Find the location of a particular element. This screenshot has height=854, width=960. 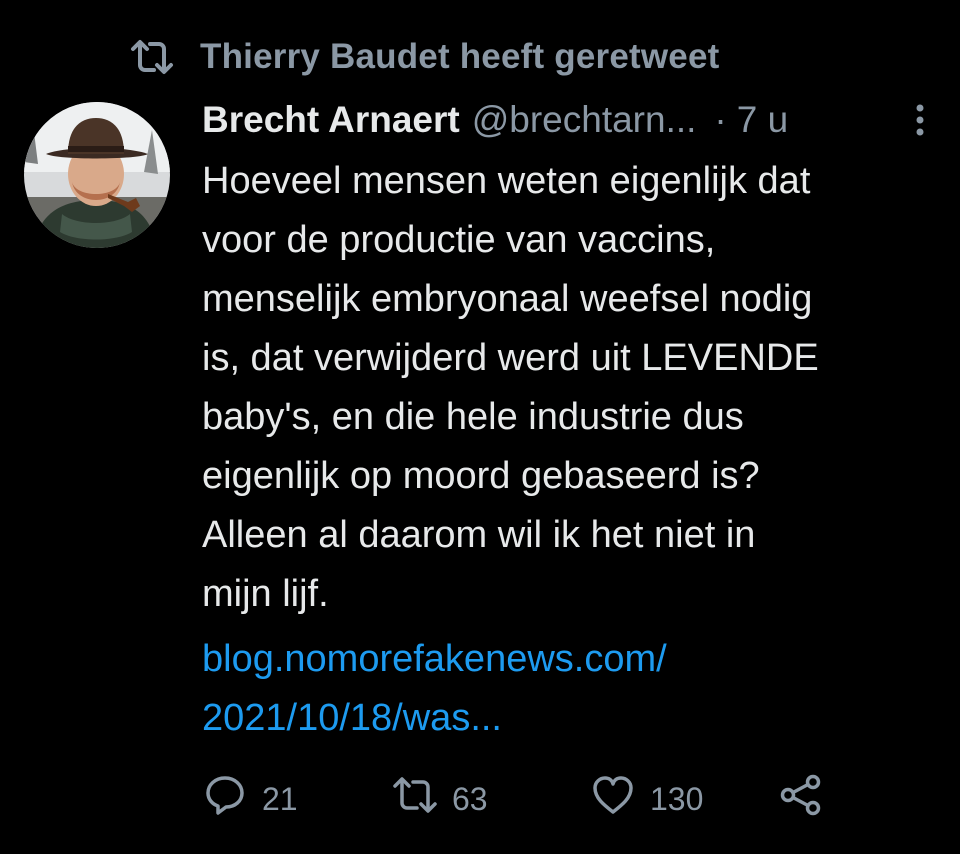

retweet-banner-text: Thierry Baudet heeft geretweet is located at coordinates (460, 56).